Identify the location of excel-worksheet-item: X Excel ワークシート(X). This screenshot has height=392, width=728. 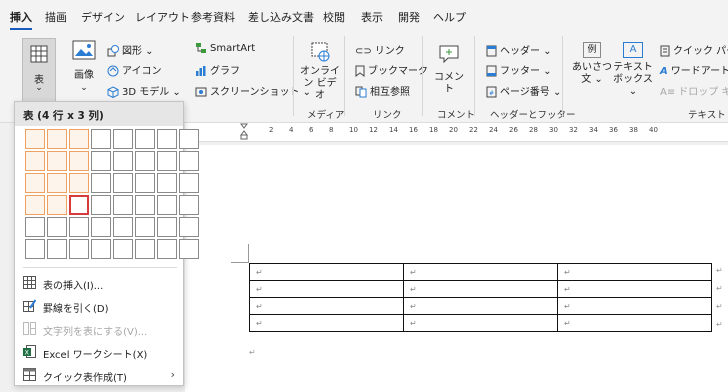
(101, 352).